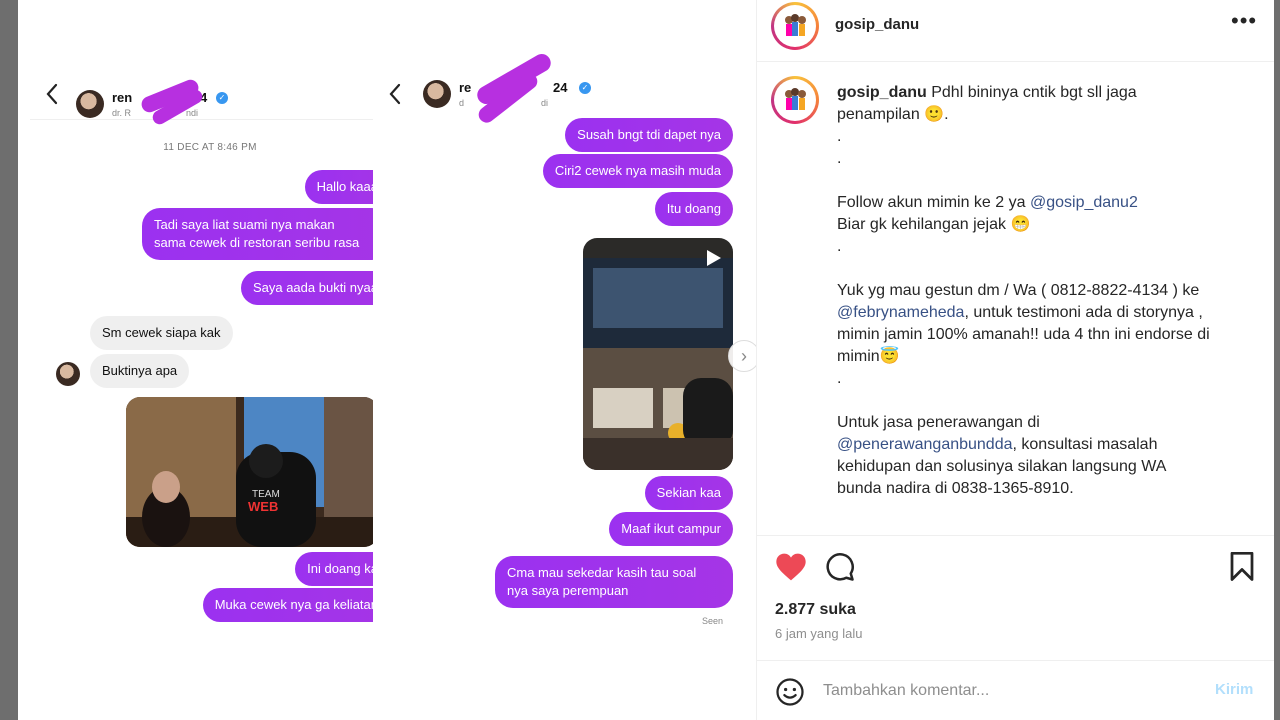 The image size is (1280, 720). I want to click on seen-indicator: Seen, so click(712, 621).